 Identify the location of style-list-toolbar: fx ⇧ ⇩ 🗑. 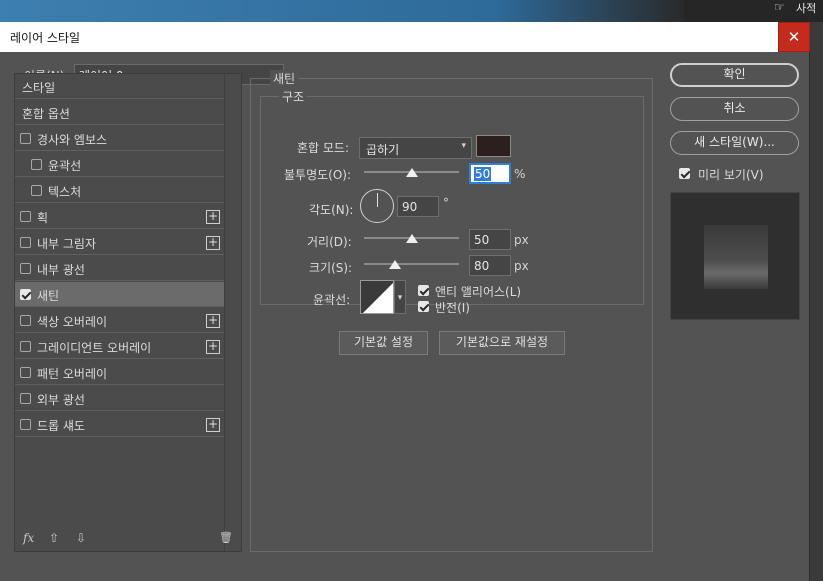
(128, 540).